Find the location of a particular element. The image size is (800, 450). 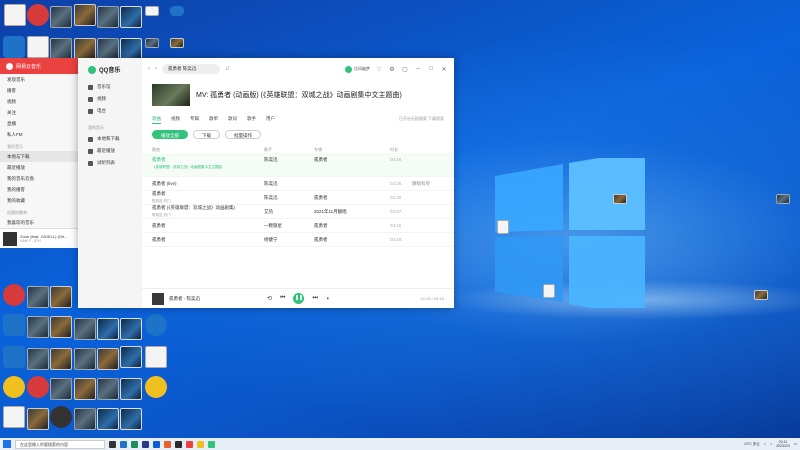

netease-nav-follow: 关注 is located at coordinates (39, 112).